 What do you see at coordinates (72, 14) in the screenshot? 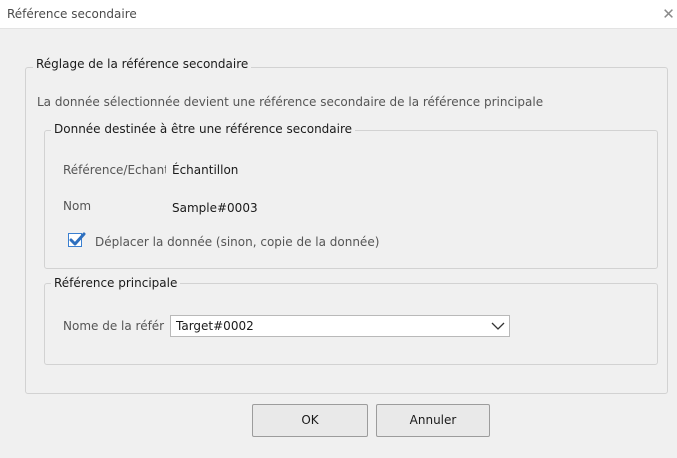
I see `window-title: Référence secondaire` at bounding box center [72, 14].